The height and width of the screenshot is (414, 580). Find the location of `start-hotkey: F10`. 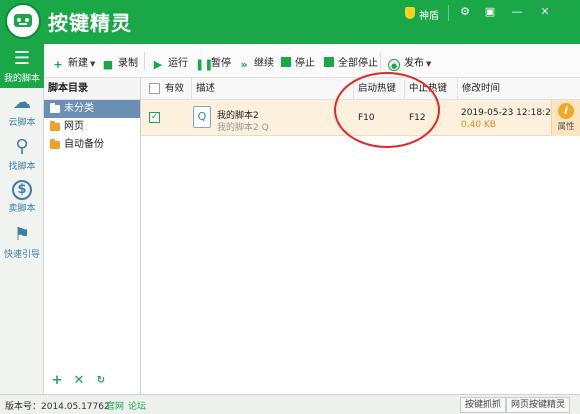

start-hotkey: F10 is located at coordinates (366, 118).